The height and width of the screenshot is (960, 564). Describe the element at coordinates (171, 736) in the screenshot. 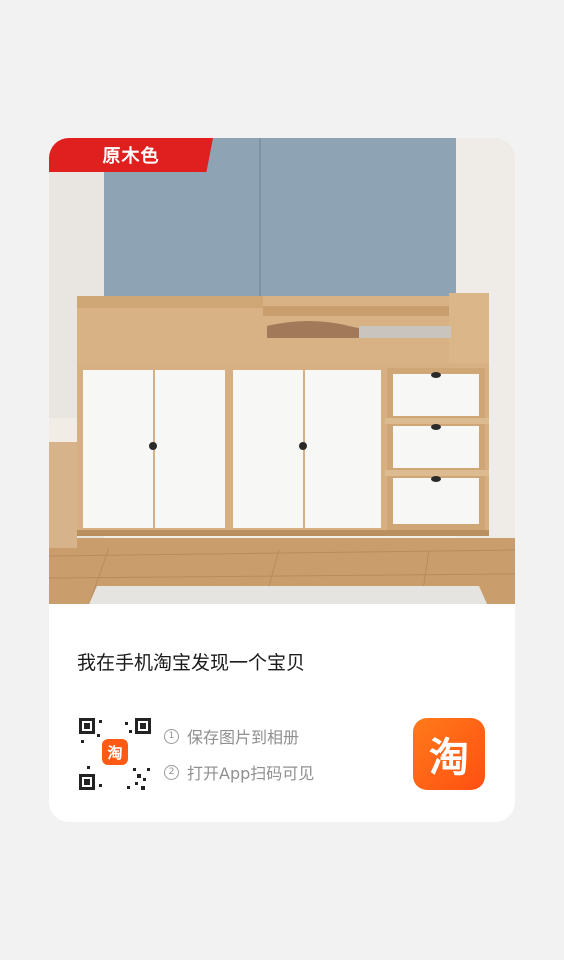

I see `step-number: 1` at that location.